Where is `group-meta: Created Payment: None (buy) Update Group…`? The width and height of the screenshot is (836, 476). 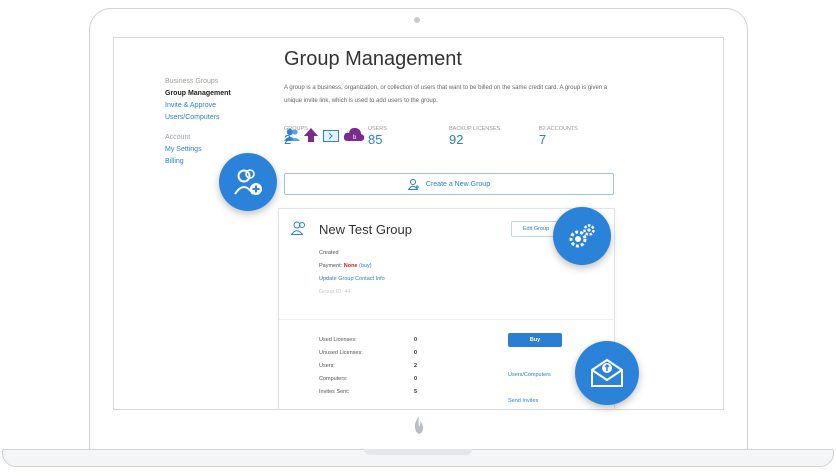 group-meta: Created Payment: None (buy) Update Group… is located at coordinates (352, 273).